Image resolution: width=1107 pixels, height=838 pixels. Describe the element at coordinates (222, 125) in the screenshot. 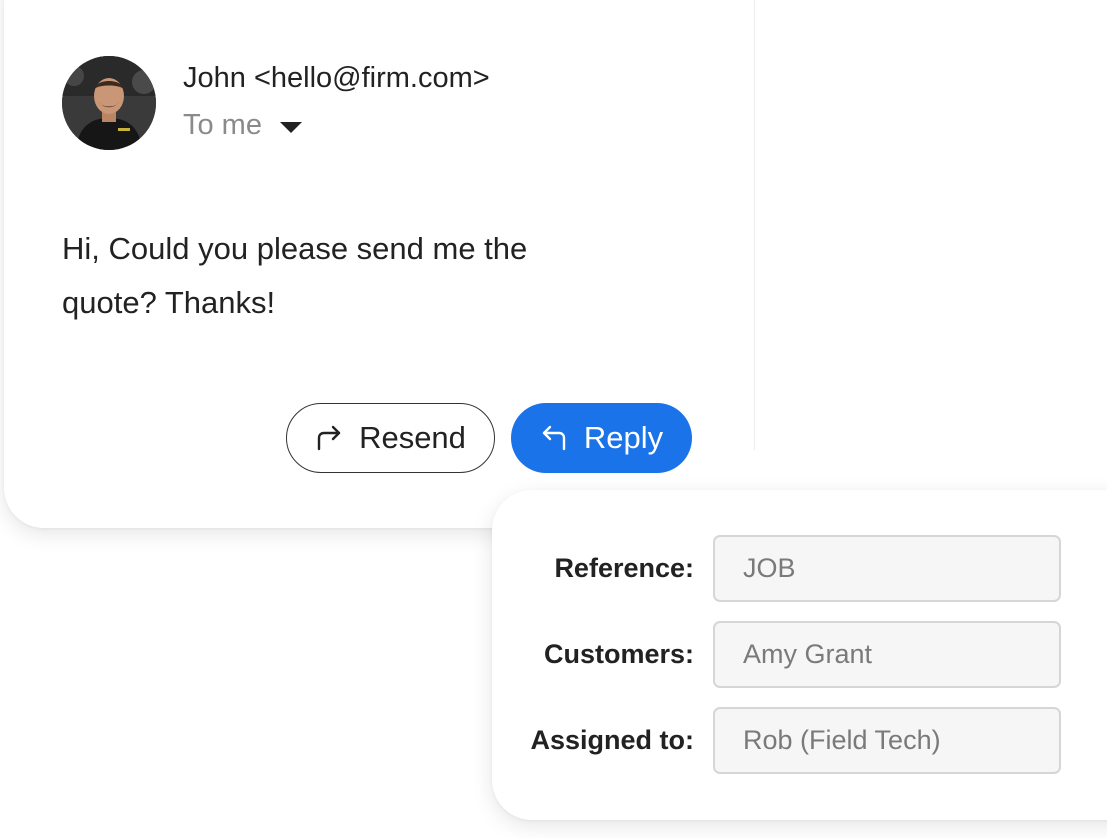

I see `recipient-label: To me` at that location.